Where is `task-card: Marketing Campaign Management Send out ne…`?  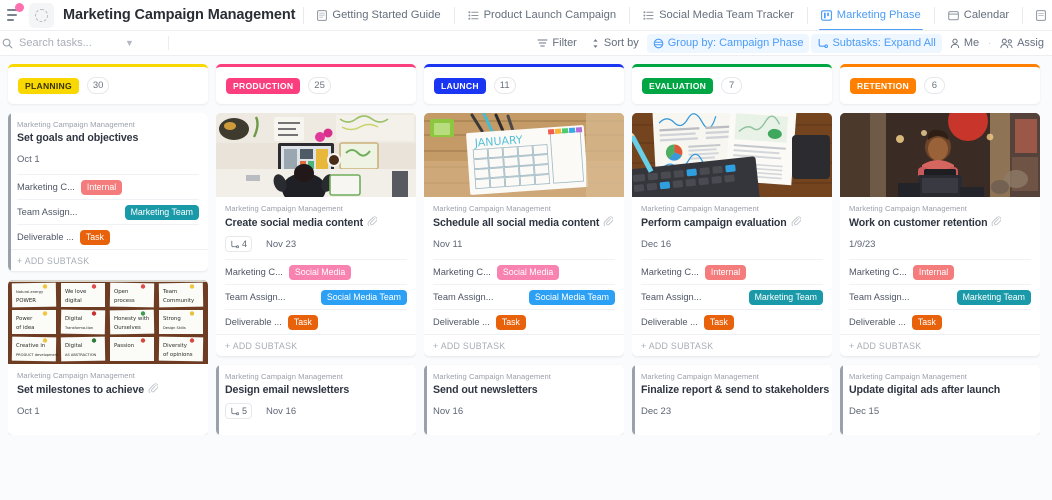
task-card: Marketing Campaign Management Send out ne… is located at coordinates (524, 400).